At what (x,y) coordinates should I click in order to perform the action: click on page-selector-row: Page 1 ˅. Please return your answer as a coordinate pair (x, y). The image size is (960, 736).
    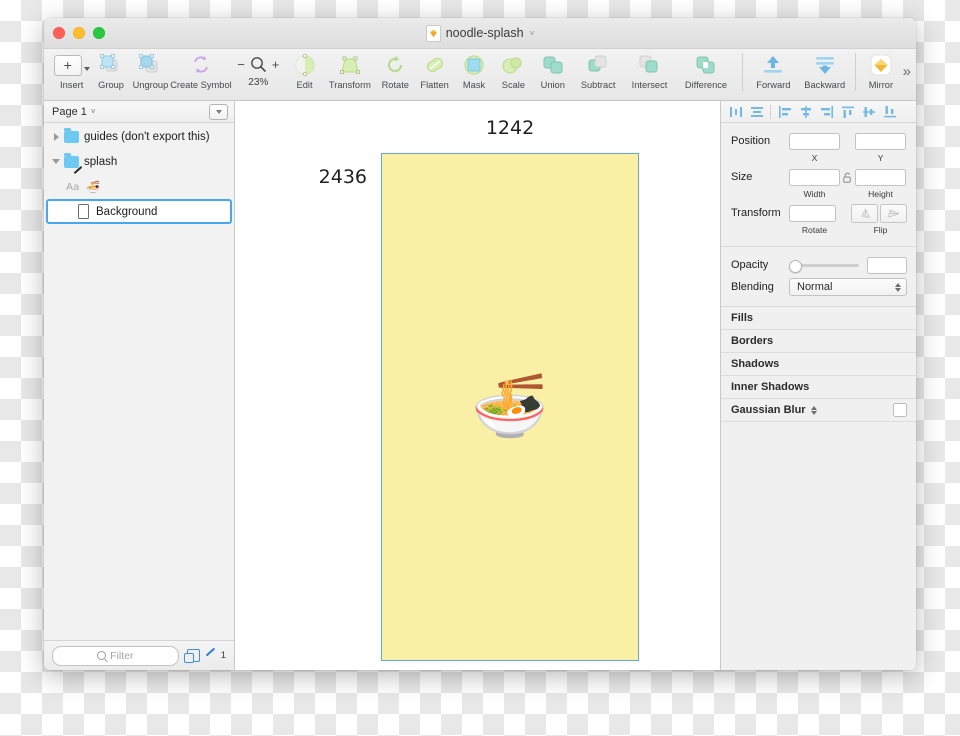
    Looking at the image, I should click on (139, 112).